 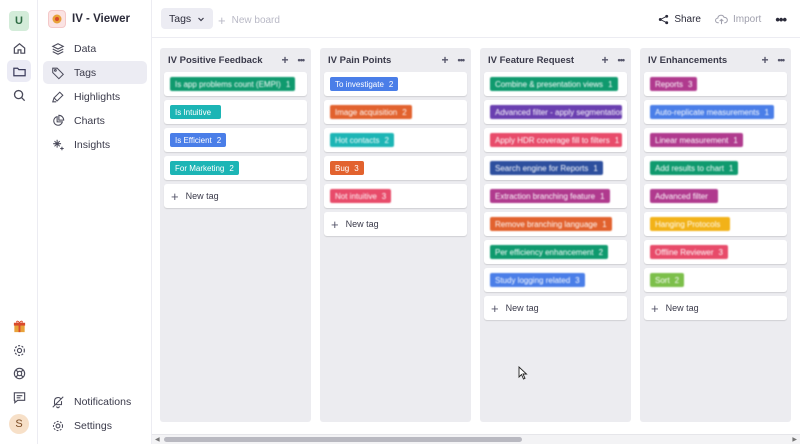 I want to click on sidebar-item-data: Data, so click(x=95, y=48).